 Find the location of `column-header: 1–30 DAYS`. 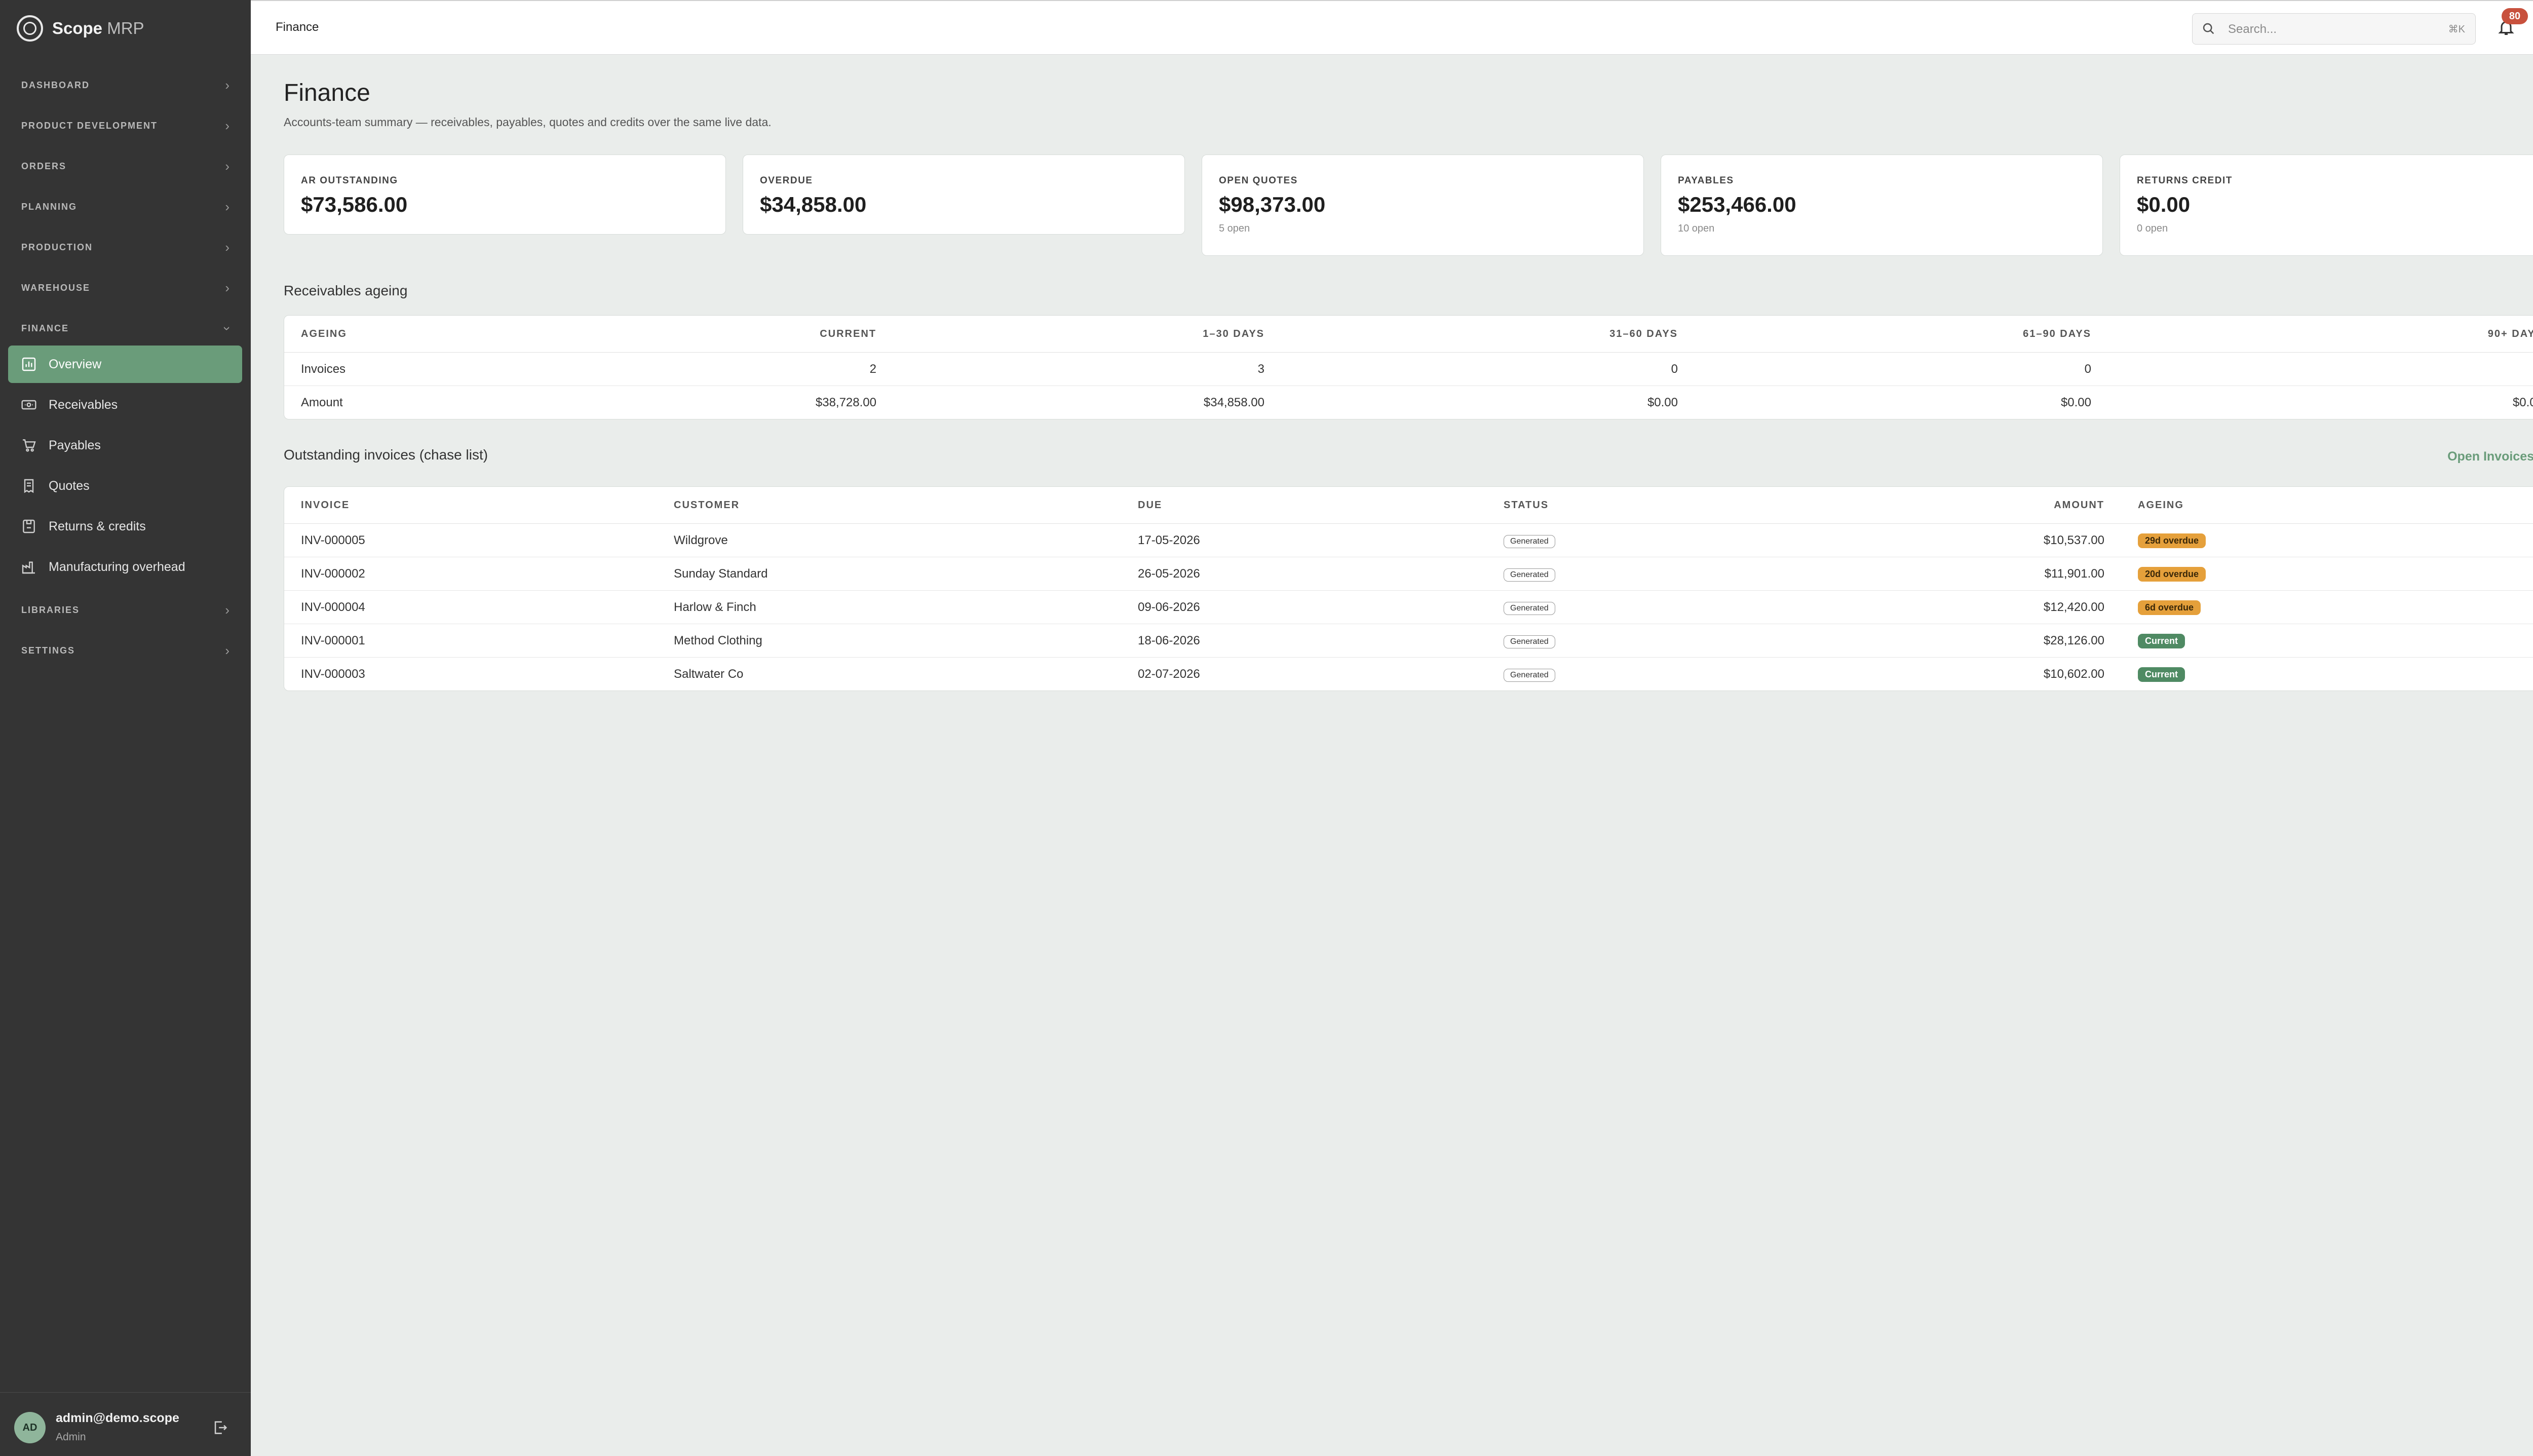

column-header: 1–30 DAYS is located at coordinates (1087, 334).